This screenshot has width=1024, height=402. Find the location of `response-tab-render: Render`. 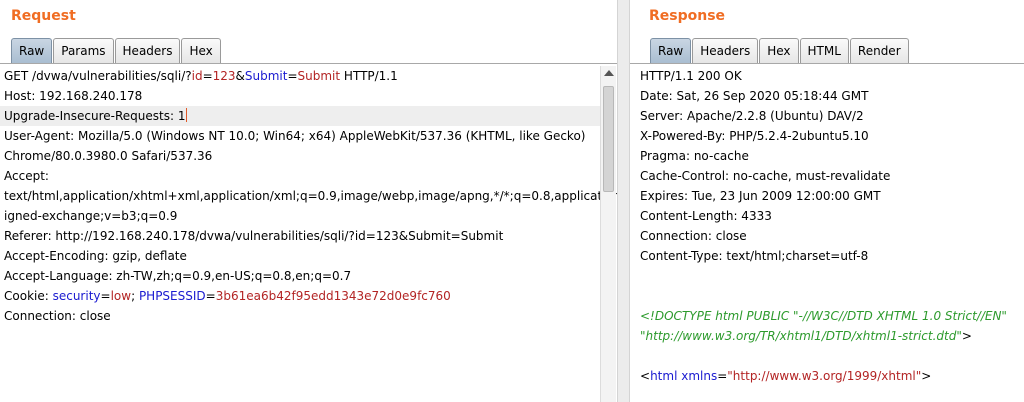

response-tab-render: Render is located at coordinates (879, 50).